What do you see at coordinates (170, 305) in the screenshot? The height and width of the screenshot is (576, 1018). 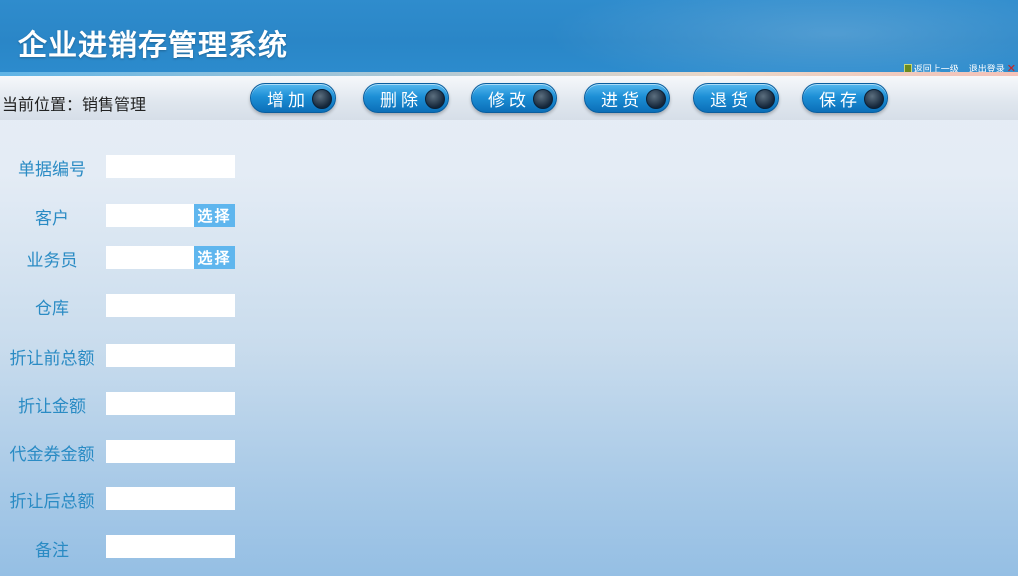 I see `warehouse-field` at bounding box center [170, 305].